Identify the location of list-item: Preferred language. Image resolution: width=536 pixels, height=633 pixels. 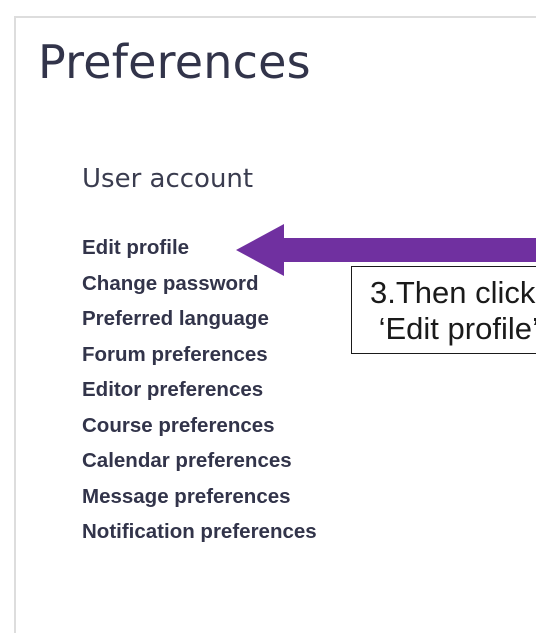
(199, 319).